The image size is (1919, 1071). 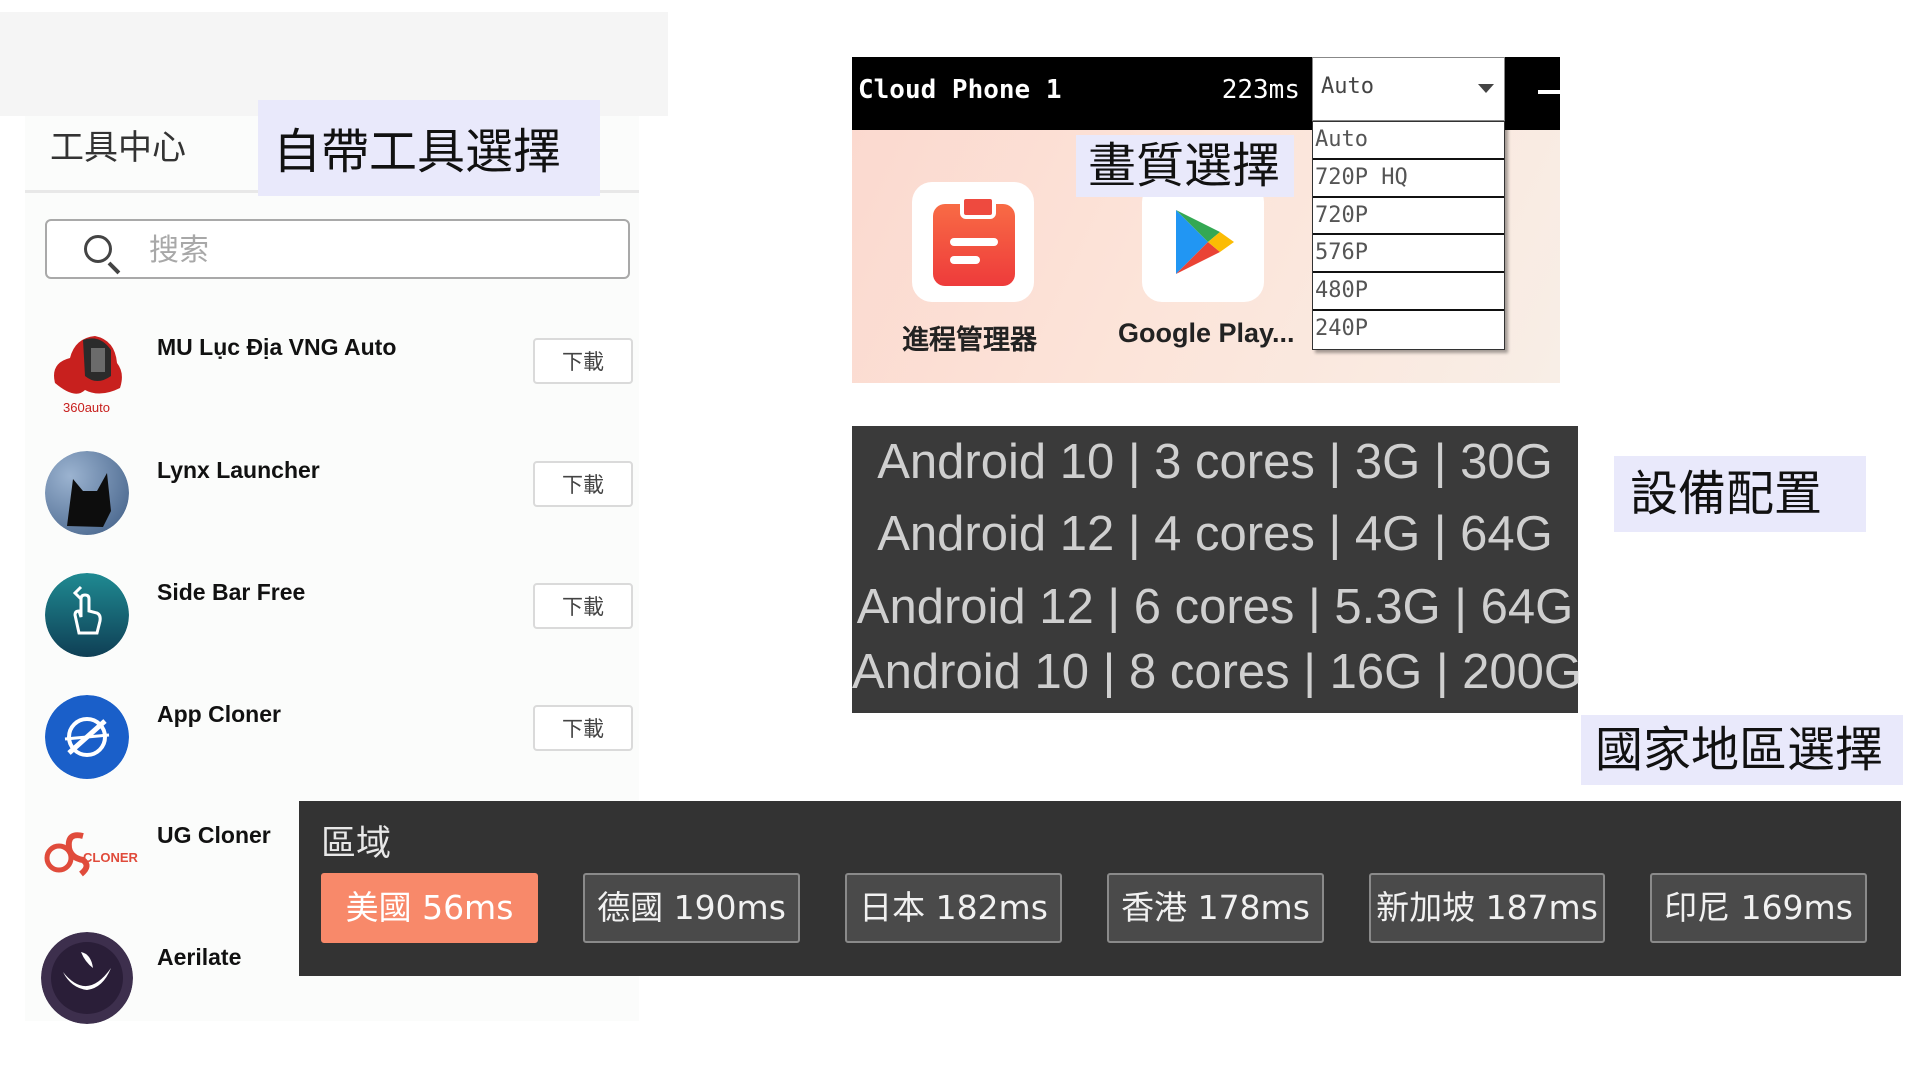 I want to click on region-option-hk: 香港 178ms, so click(x=1215, y=908).